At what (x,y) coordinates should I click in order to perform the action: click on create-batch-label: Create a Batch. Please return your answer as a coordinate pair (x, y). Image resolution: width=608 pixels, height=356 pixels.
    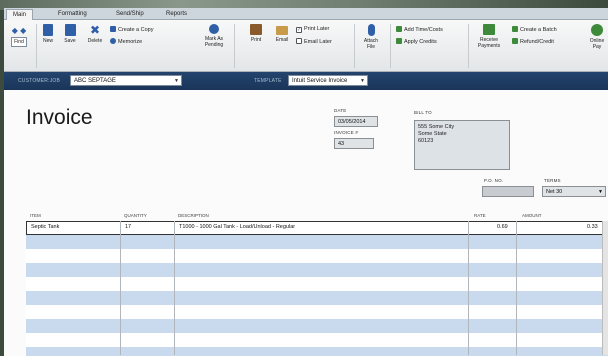
    Looking at the image, I should click on (538, 30).